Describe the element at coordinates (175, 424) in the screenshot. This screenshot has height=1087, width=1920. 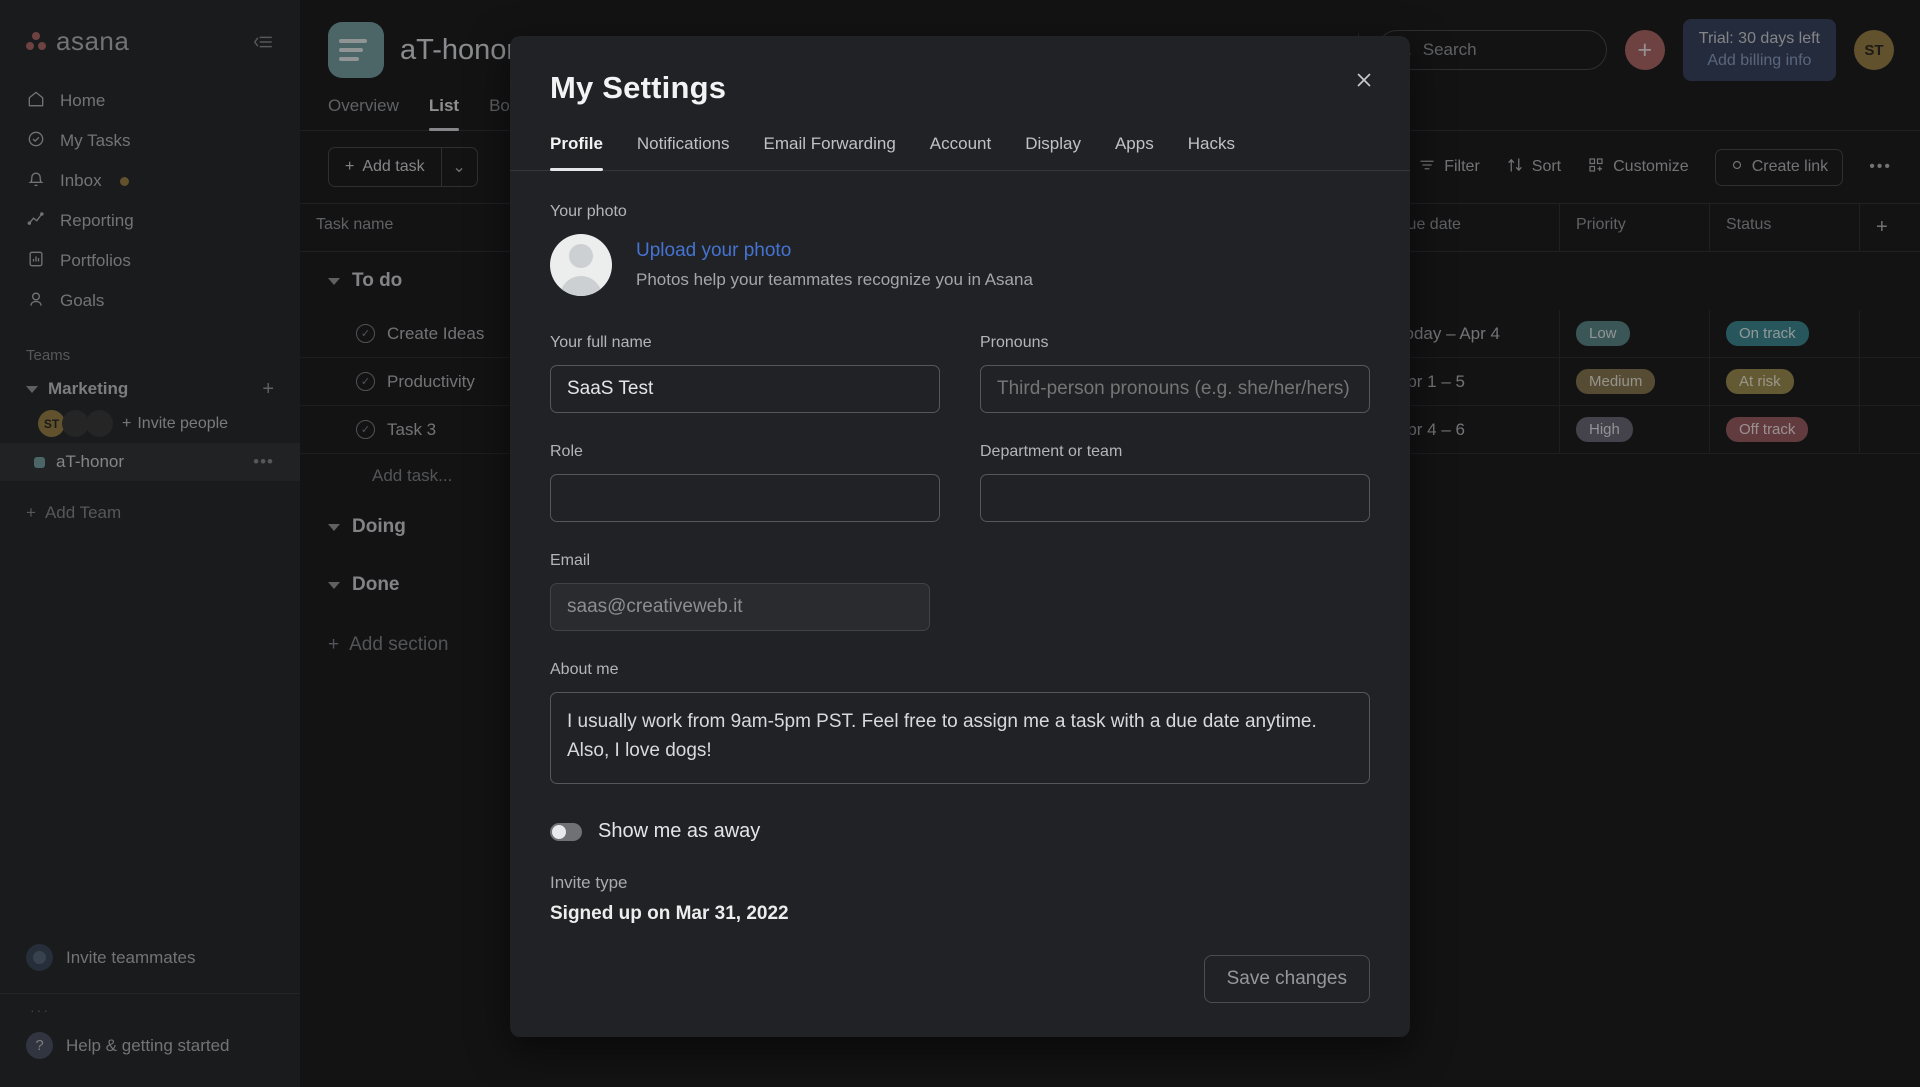
I see `invite-people-button: + Invite people` at that location.